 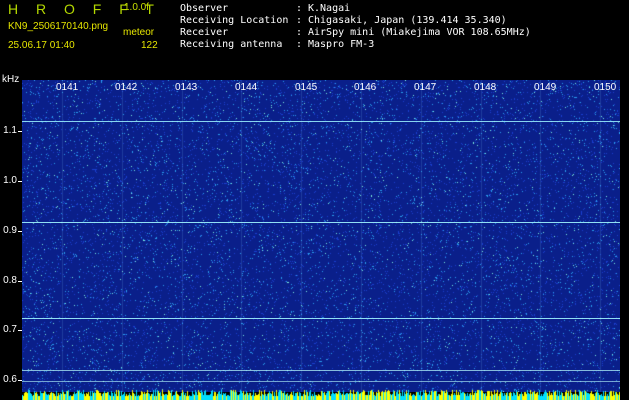 What do you see at coordinates (246, 87) in the screenshot?
I see `time-label: 0144` at bounding box center [246, 87].